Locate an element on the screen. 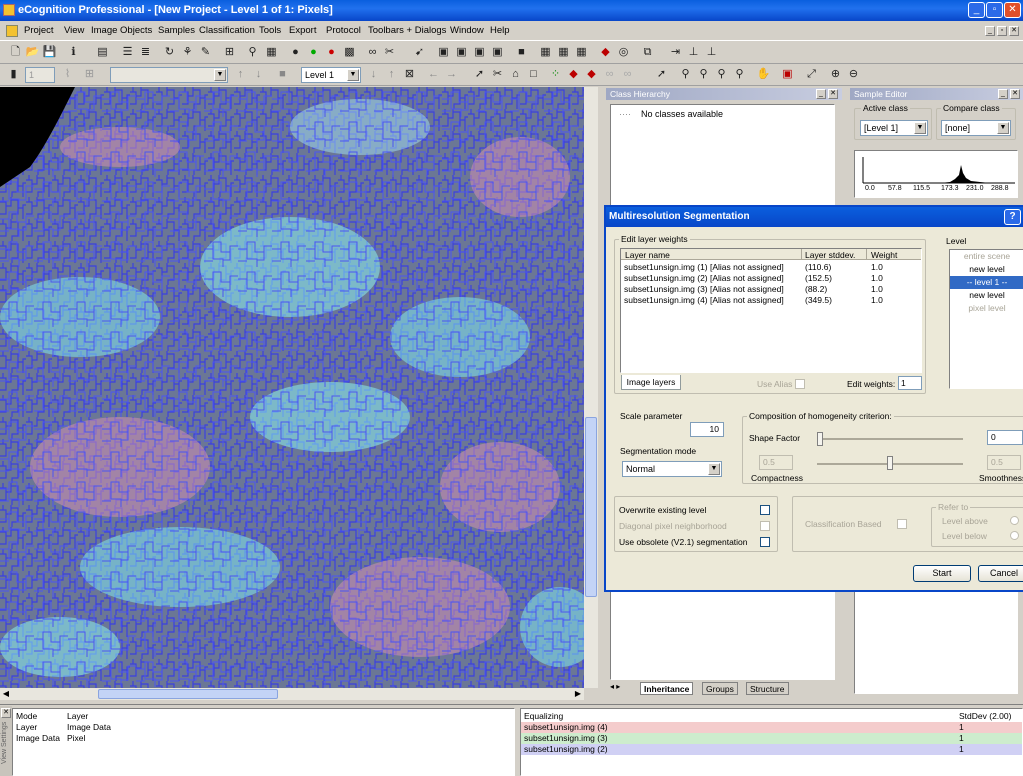  tree2-icon: ⊥ is located at coordinates (711, 52).